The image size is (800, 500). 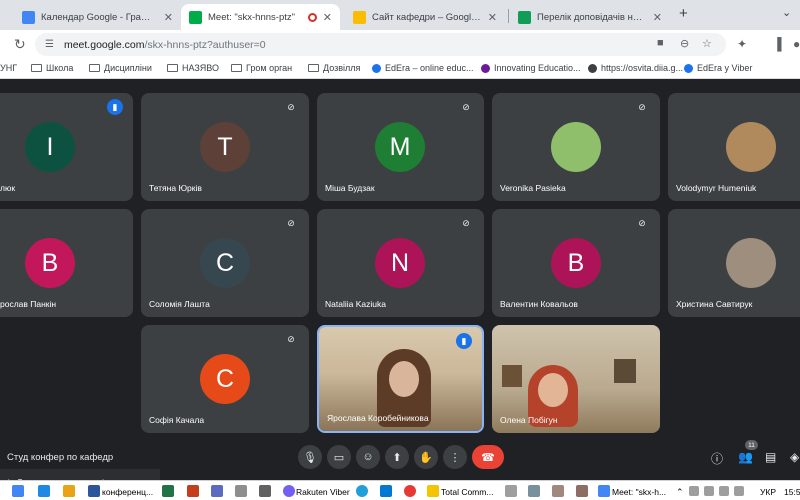 I want to click on bookmark-item: Дисципліни, so click(x=120, y=68).